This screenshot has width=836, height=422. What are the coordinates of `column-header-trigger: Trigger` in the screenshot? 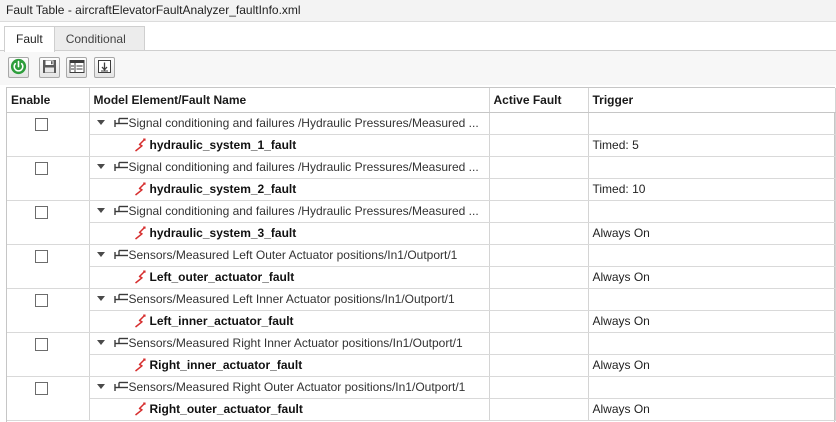 It's located at (712, 100).